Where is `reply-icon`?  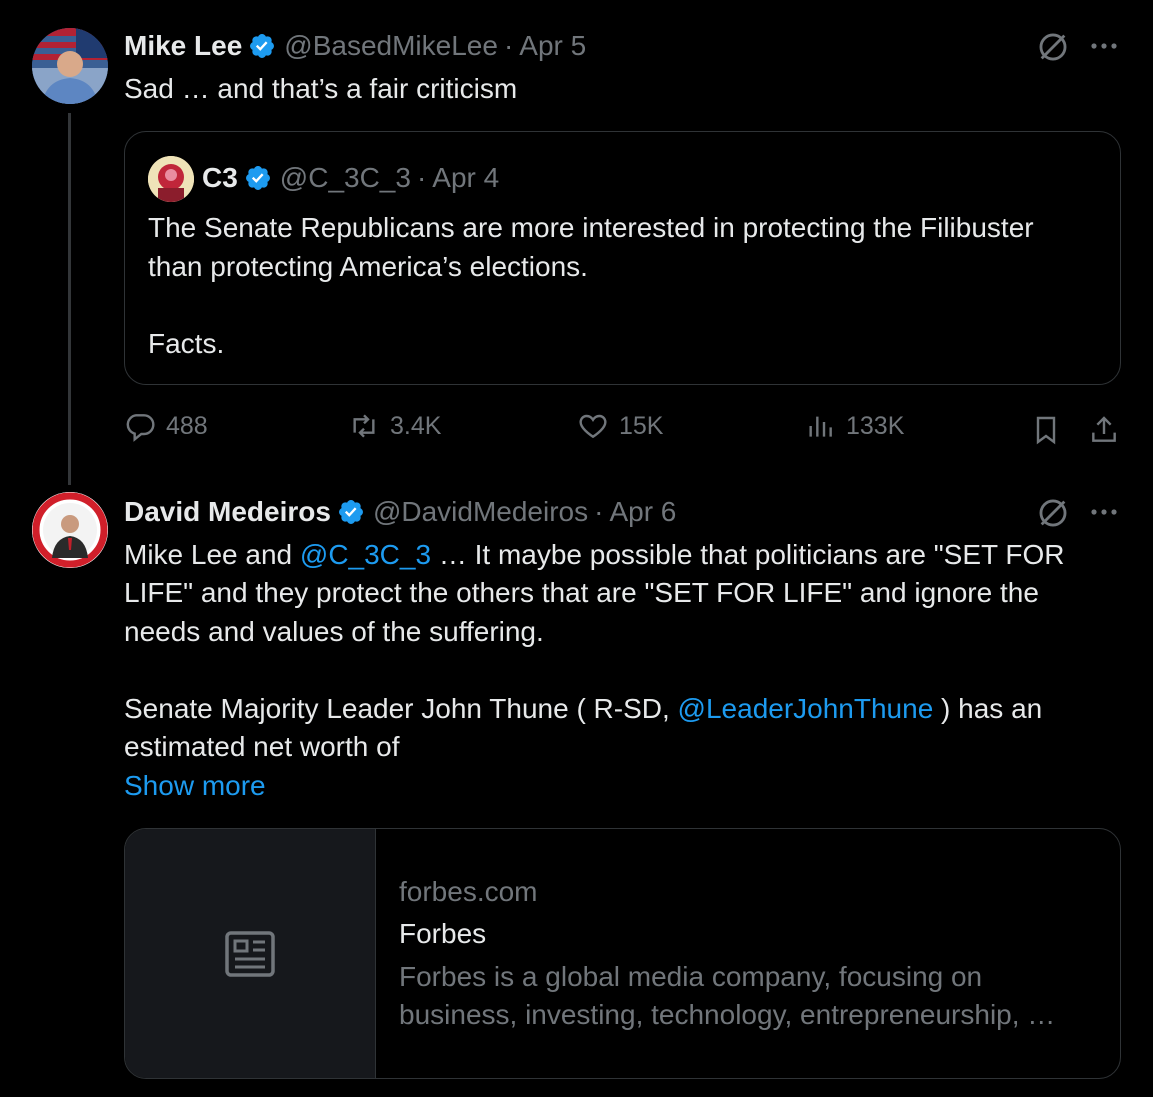 reply-icon is located at coordinates (140, 428).